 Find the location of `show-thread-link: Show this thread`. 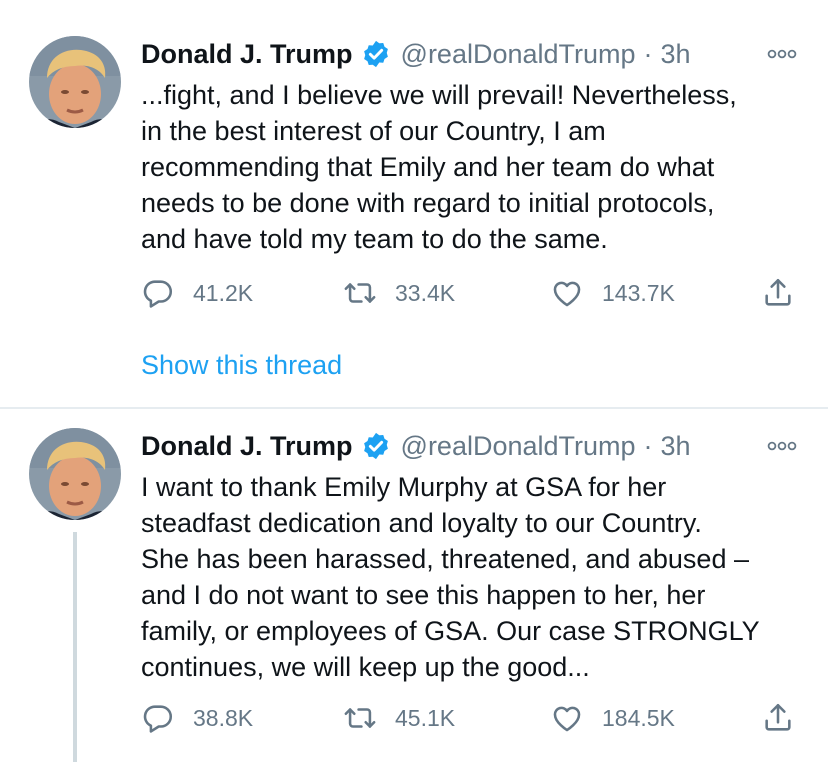

show-thread-link: Show this thread is located at coordinates (241, 365).